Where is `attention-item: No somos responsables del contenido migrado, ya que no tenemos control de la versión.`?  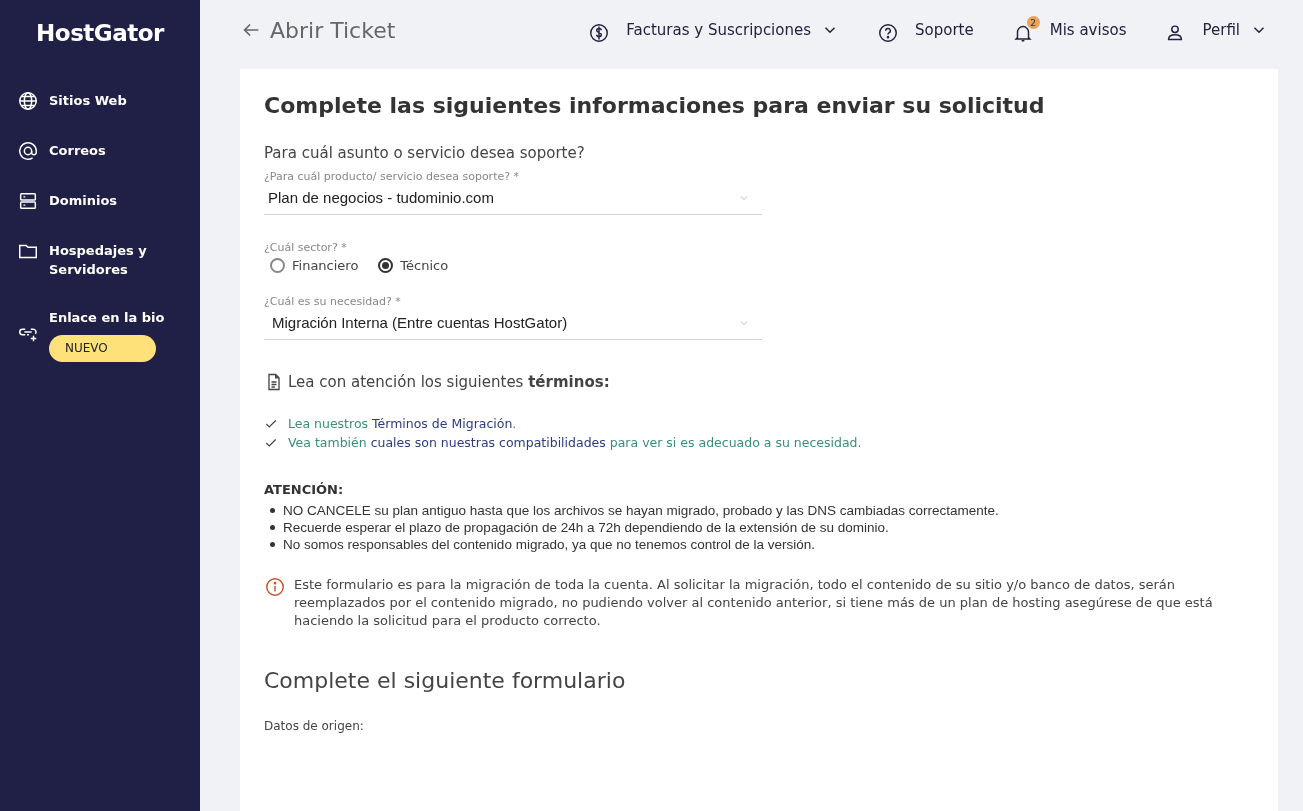
attention-item: No somos responsables del contenido migrado, ya que no tenemos control de la versión. is located at coordinates (549, 544).